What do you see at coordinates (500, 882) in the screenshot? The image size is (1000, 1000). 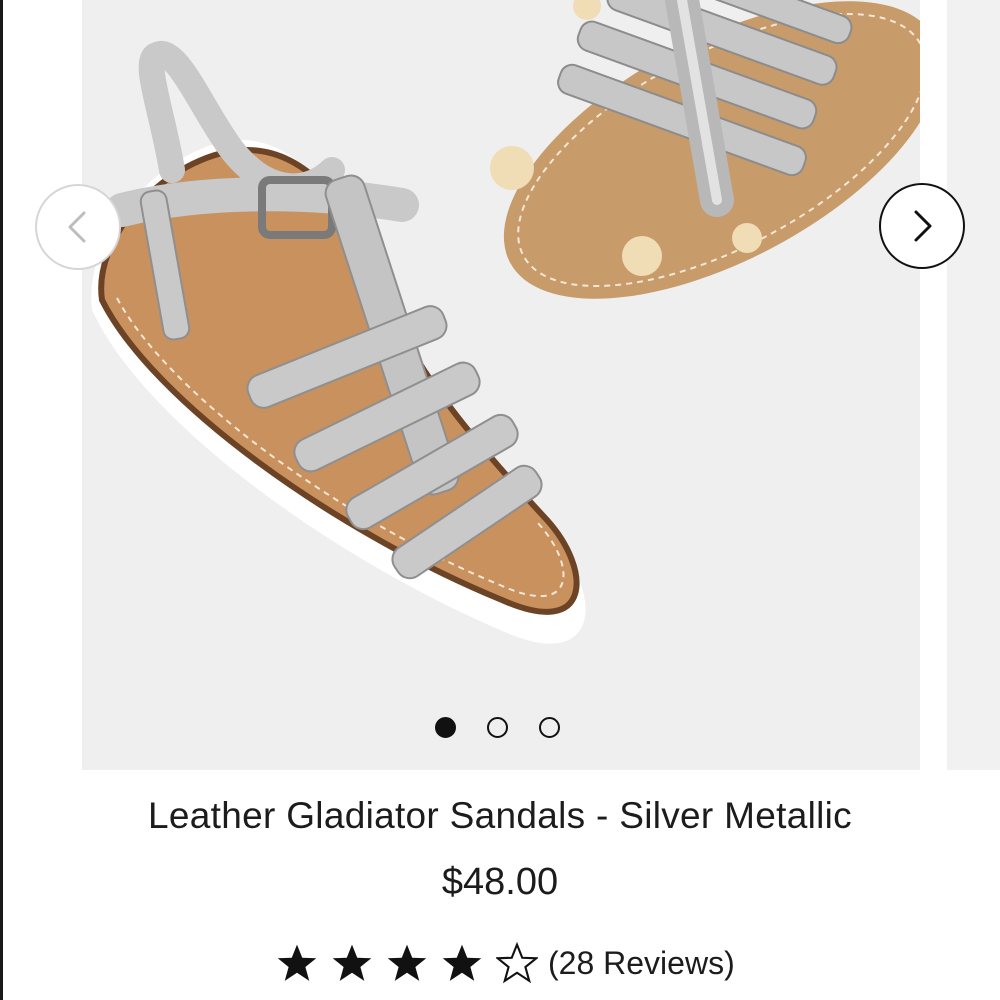 I see `product-price: $48.00` at bounding box center [500, 882].